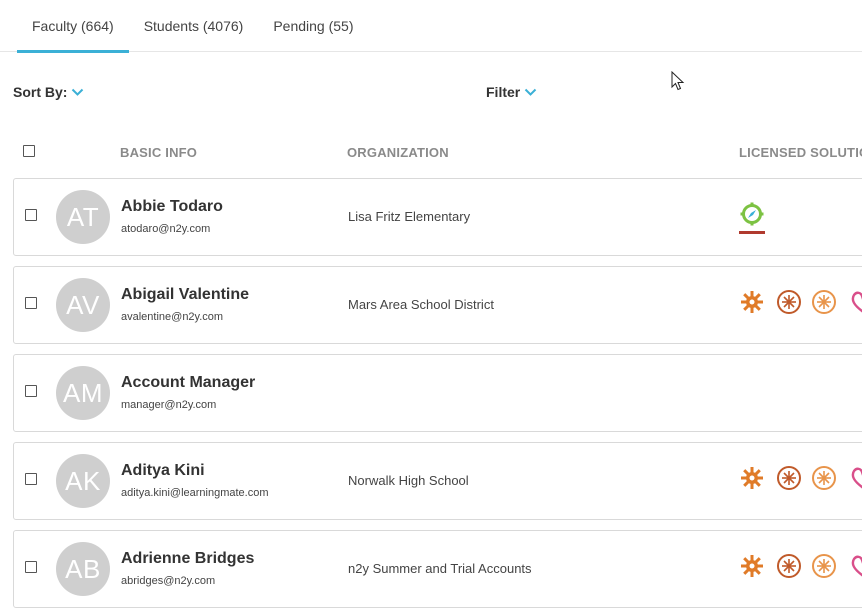 This screenshot has width=862, height=616. I want to click on mouse-cursor-icon, so click(678, 81).